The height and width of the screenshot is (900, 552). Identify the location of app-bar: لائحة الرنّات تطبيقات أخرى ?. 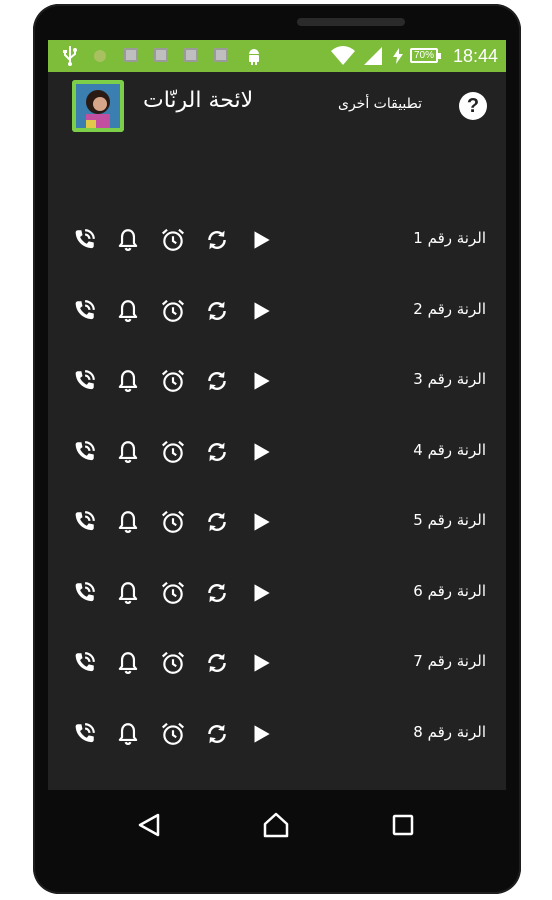
(277, 107).